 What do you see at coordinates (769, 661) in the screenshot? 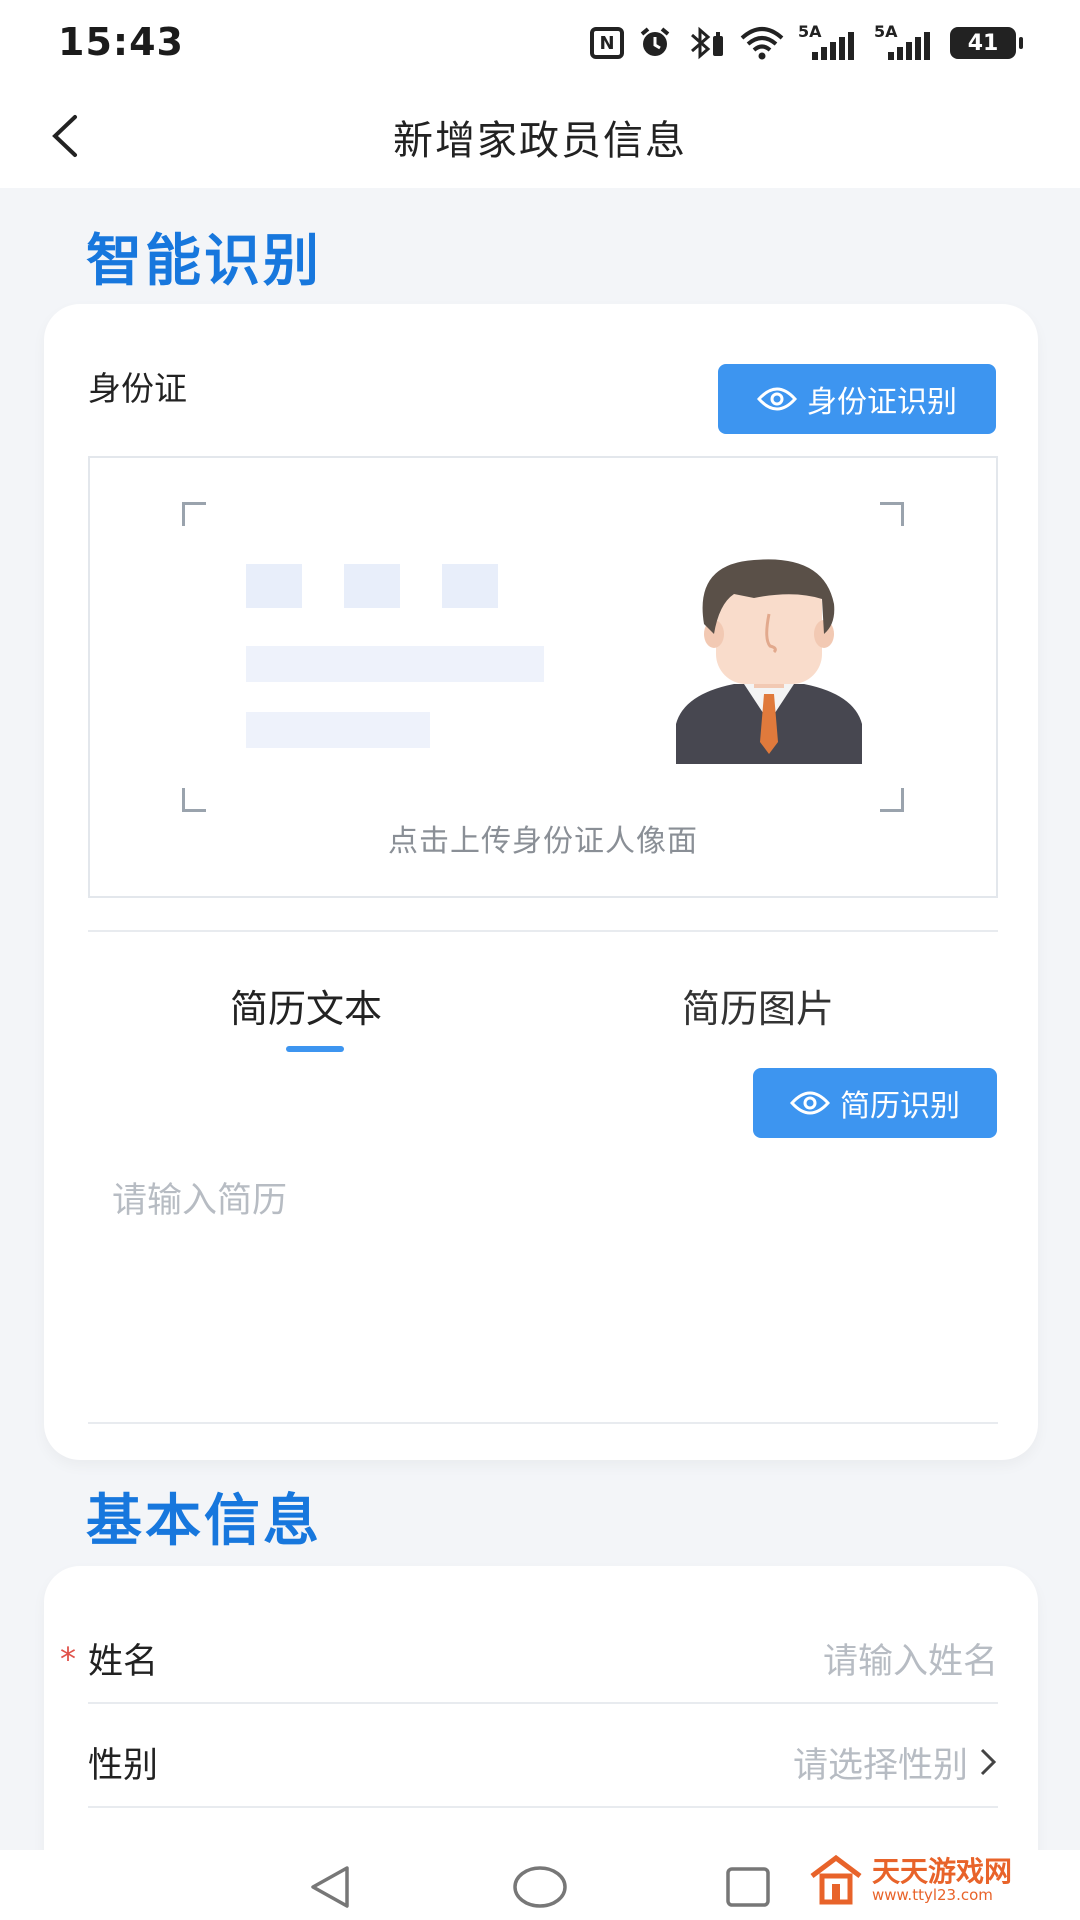
I see `portrait-icon` at bounding box center [769, 661].